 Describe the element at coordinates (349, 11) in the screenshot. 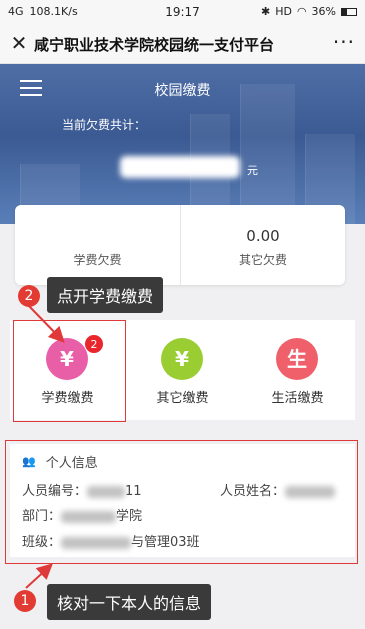

I see `battery-icon` at that location.